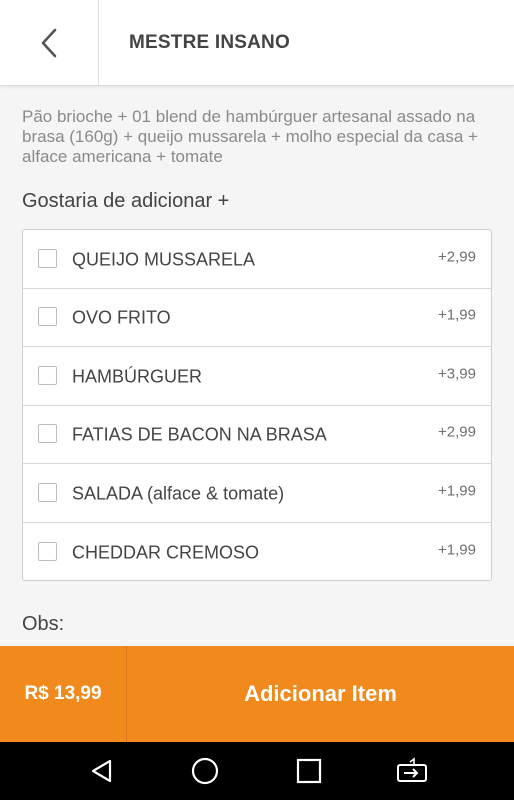 The image size is (514, 800). I want to click on nav-back-button, so click(102, 771).